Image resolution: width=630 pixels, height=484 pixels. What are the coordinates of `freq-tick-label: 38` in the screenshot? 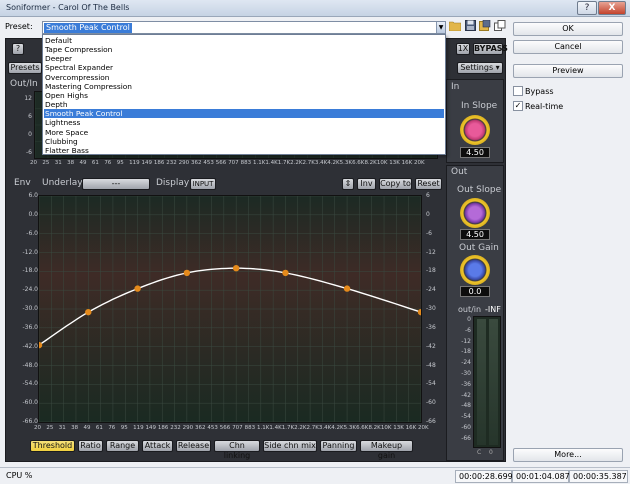 It's located at (71, 163).